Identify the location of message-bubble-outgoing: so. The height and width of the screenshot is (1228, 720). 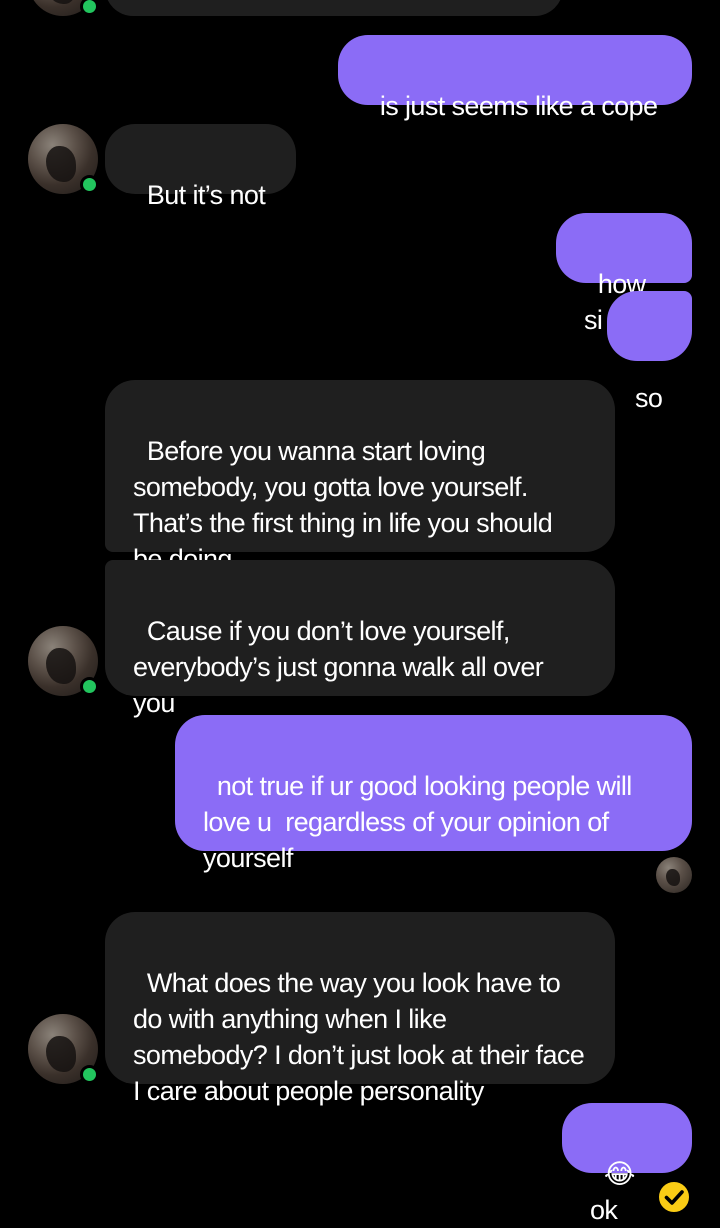
(649, 352).